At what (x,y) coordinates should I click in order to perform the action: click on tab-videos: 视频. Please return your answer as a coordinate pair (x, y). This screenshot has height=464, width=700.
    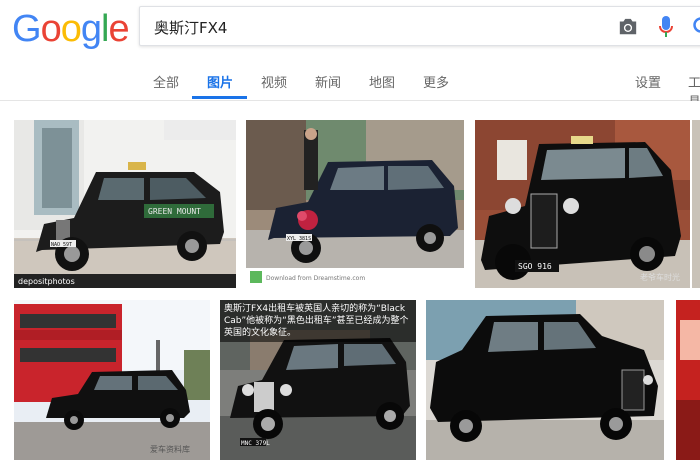
    Looking at the image, I should click on (274, 81).